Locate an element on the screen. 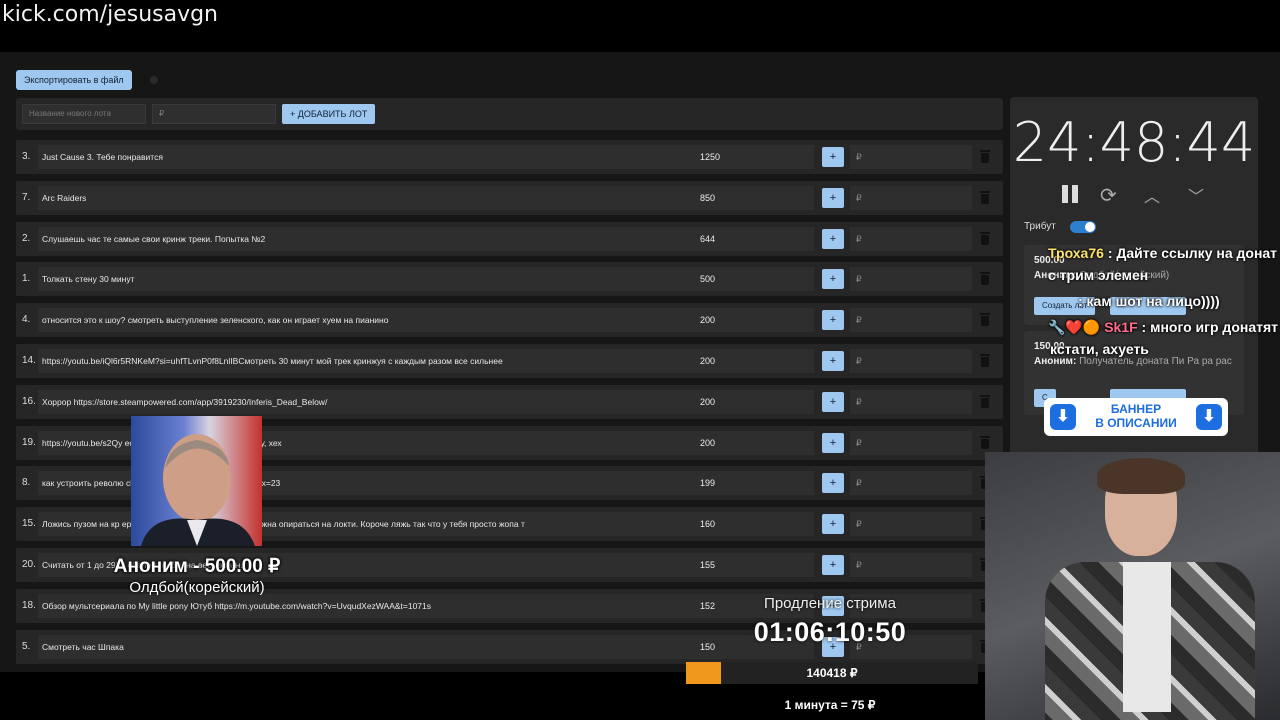 The height and width of the screenshot is (720, 1280). chat-badge-icon: 🔧❤️🟠 is located at coordinates (1074, 327).